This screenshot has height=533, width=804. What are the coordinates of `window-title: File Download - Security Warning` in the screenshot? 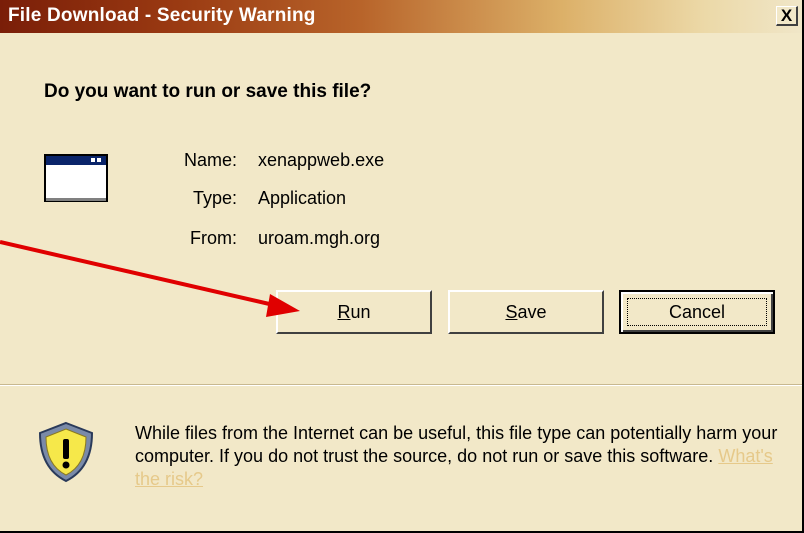 It's located at (162, 15).